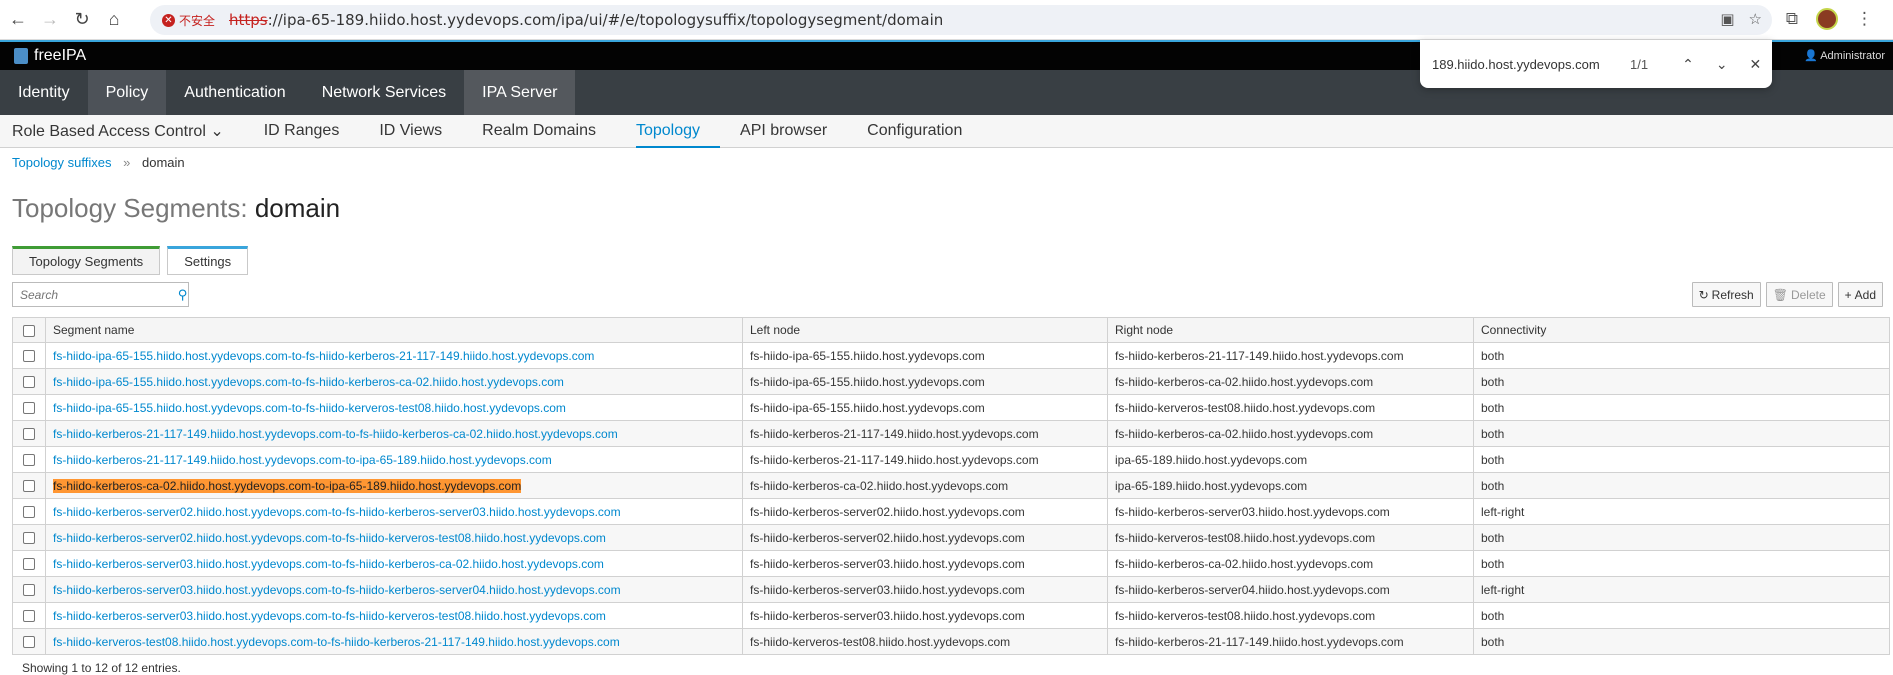 The height and width of the screenshot is (675, 1893). I want to click on find-next-icon: ⌄, so click(1722, 64).